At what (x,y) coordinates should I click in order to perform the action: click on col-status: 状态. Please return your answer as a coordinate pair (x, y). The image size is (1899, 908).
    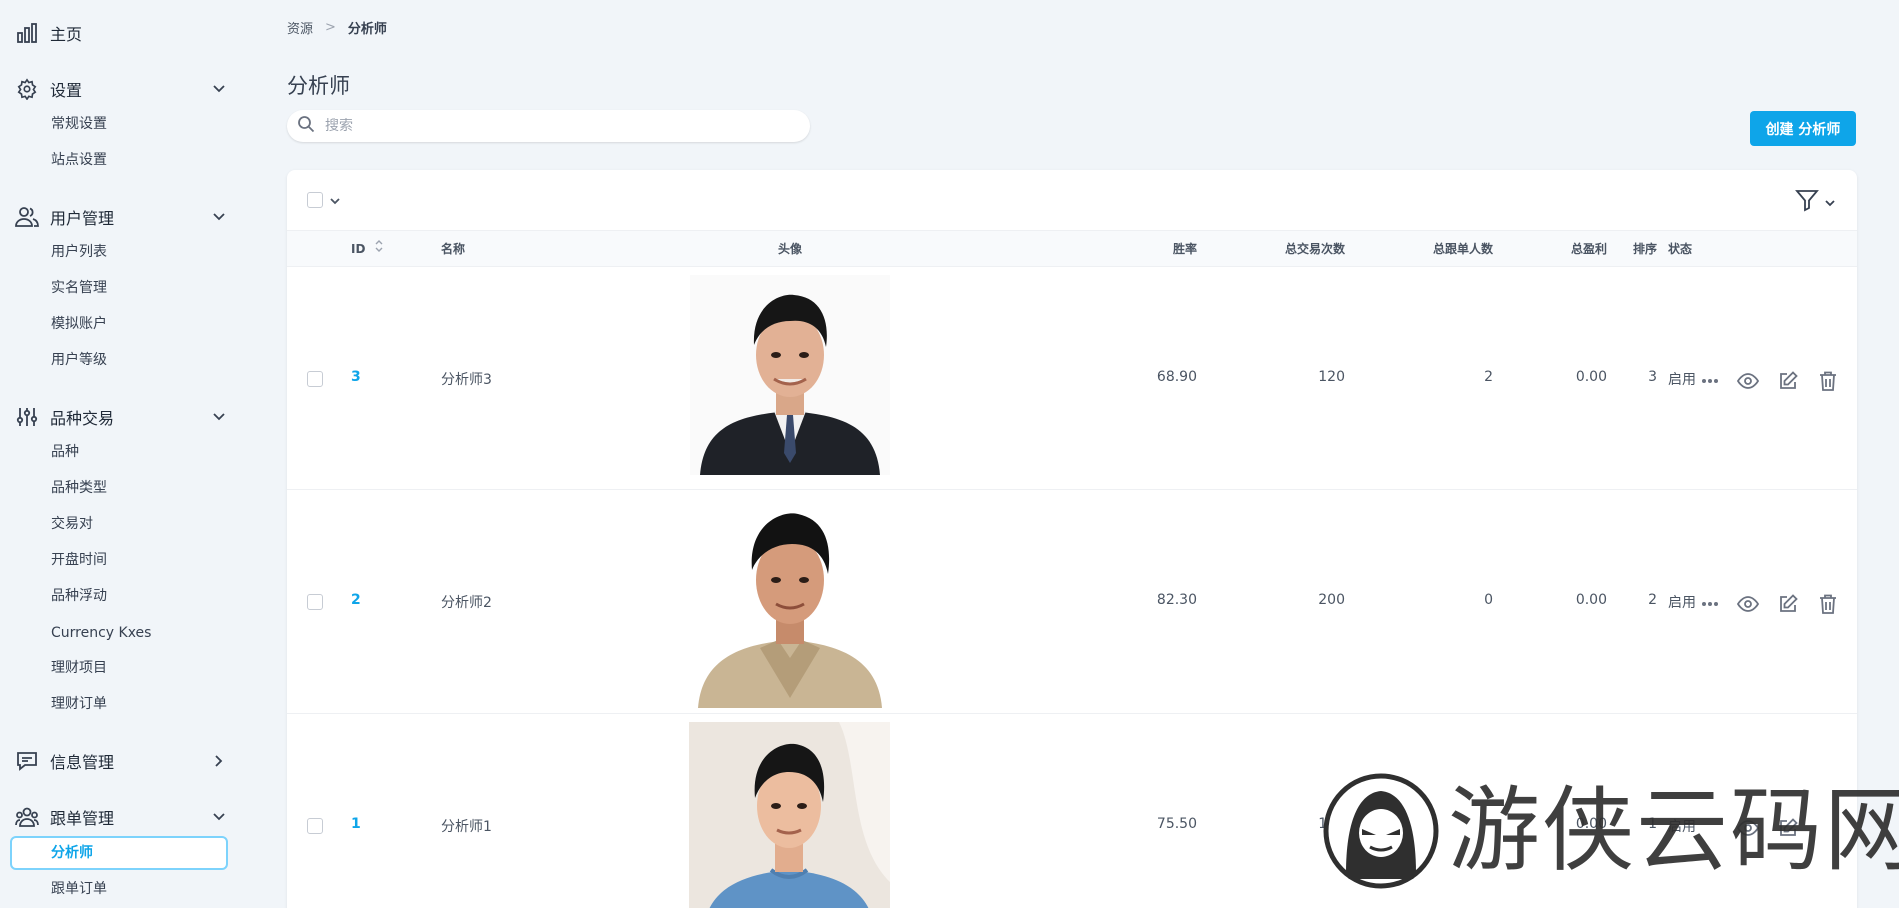
    Looking at the image, I should click on (1680, 249).